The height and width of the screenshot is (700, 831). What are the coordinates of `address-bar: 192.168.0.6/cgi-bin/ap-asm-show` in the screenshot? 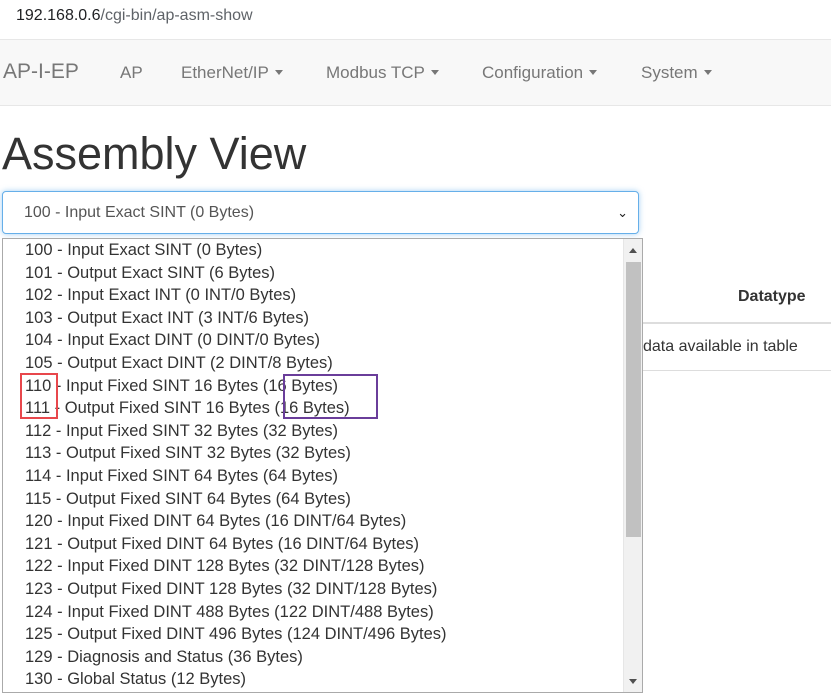 It's located at (415, 17).